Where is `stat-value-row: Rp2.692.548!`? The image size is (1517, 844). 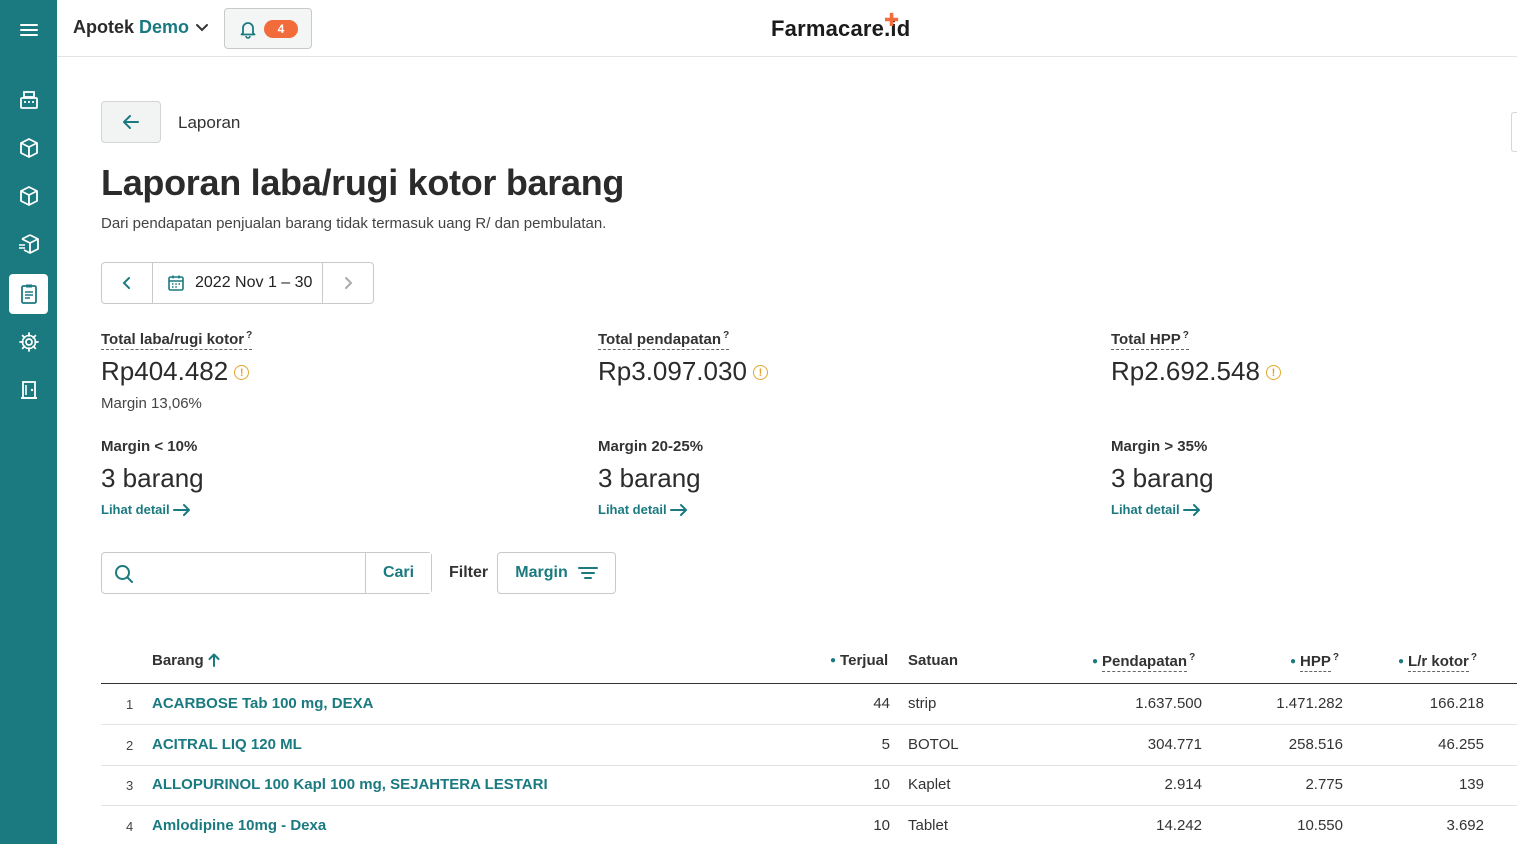 stat-value-row: Rp2.692.548! is located at coordinates (1196, 371).